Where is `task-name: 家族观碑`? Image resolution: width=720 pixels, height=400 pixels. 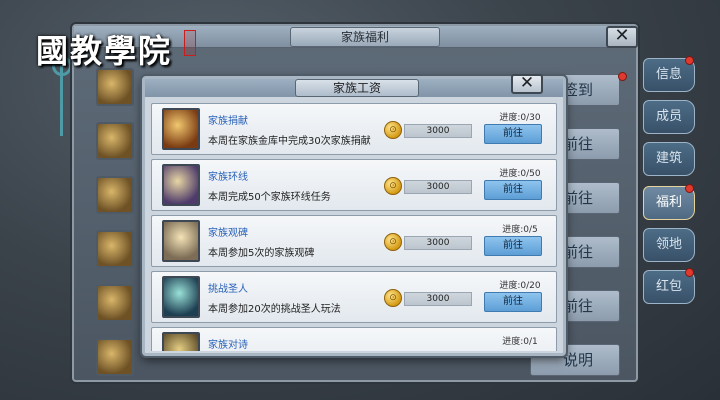
task-name: 家族观碑 is located at coordinates (228, 233).